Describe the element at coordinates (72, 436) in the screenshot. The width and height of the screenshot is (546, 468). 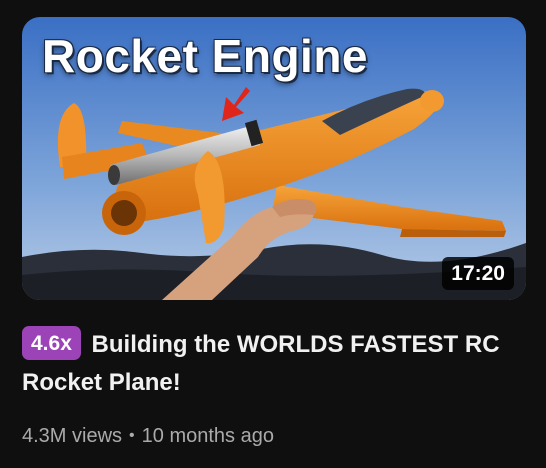
I see `view-count: 4.3M views` at that location.